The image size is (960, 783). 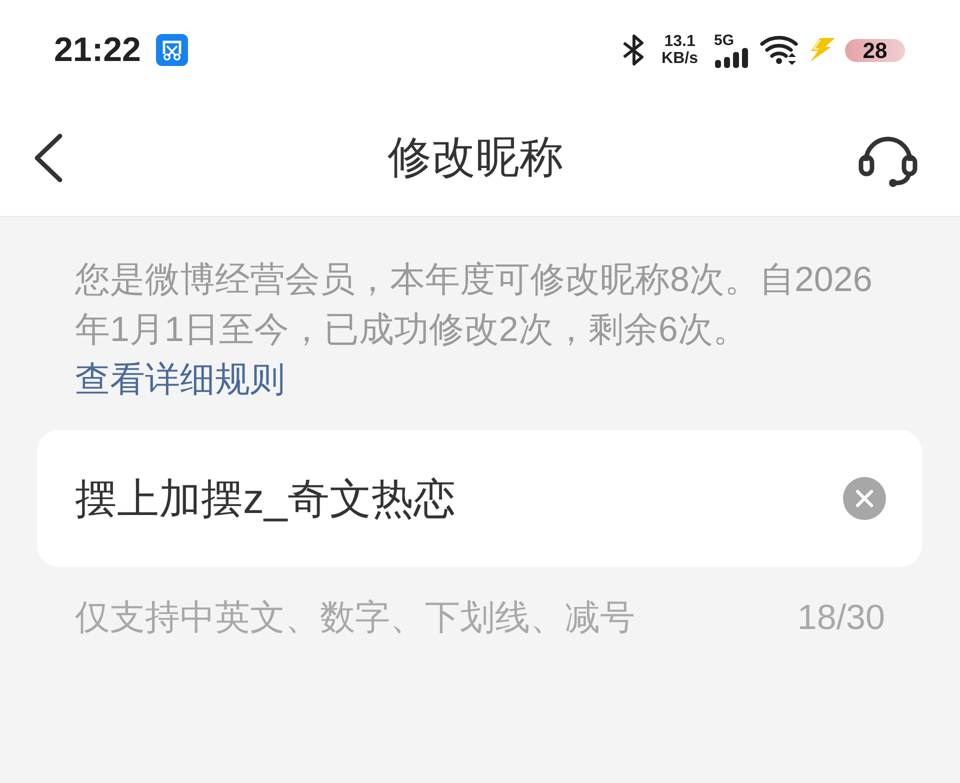 What do you see at coordinates (841, 618) in the screenshot?
I see `character-counter: 18/30` at bounding box center [841, 618].